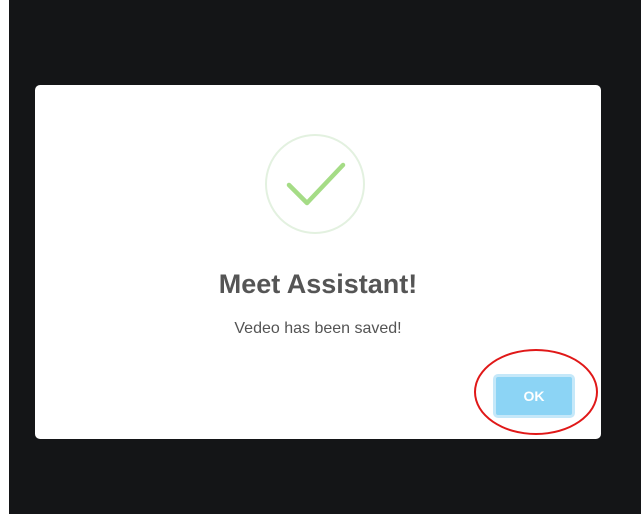  Describe the element at coordinates (318, 284) in the screenshot. I see `dialog-title: Meet Assistant!` at that location.